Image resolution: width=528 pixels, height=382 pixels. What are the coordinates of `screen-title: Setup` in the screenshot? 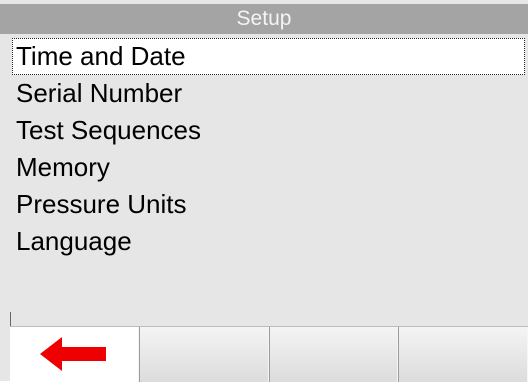 It's located at (264, 19).